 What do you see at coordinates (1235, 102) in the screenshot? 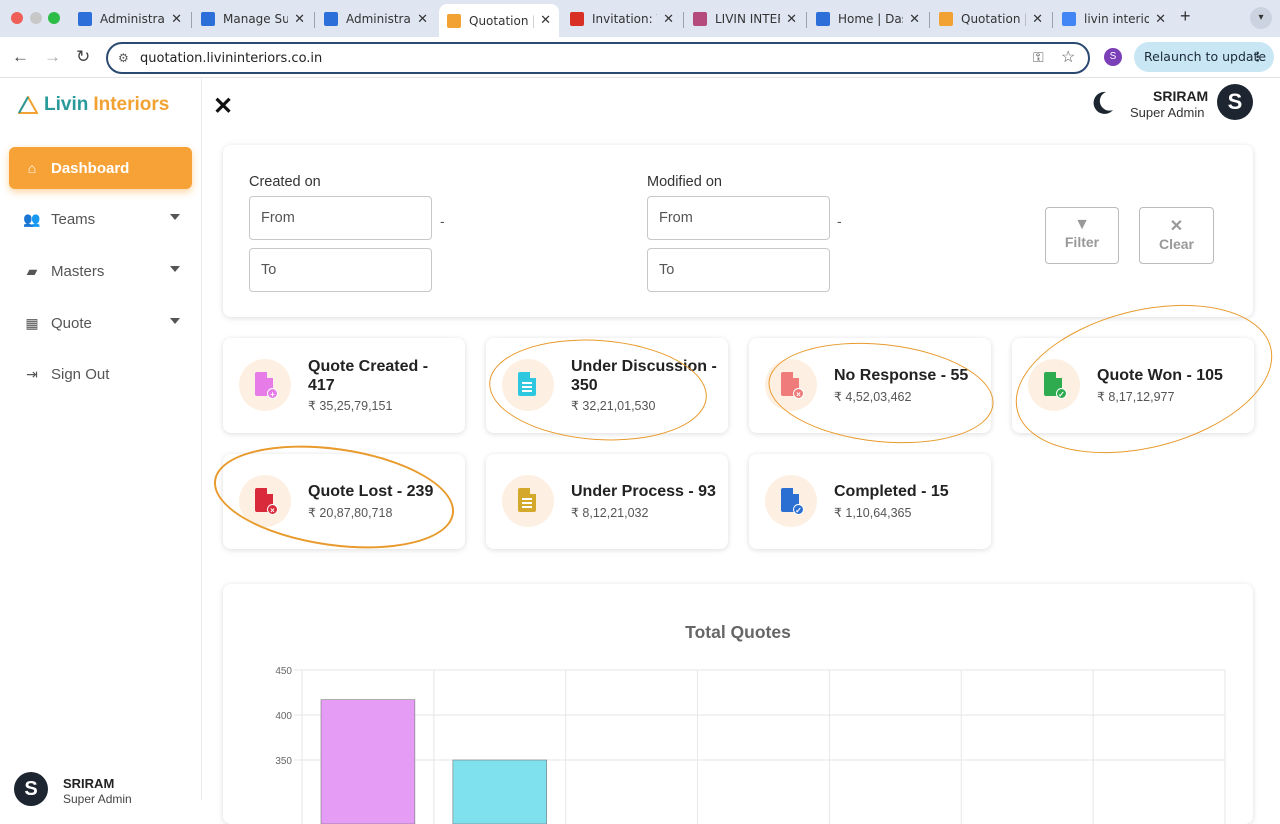
I see `header-avatar: S` at bounding box center [1235, 102].